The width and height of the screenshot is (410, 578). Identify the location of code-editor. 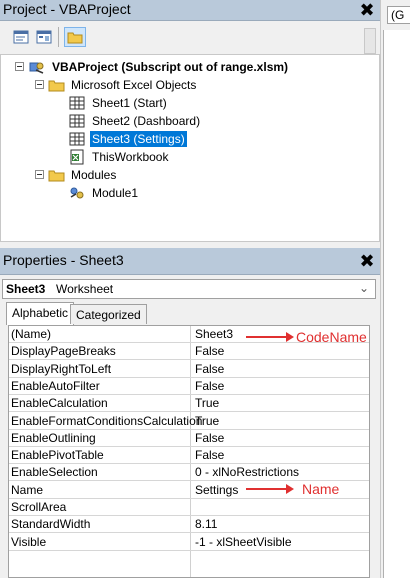
(396, 304).